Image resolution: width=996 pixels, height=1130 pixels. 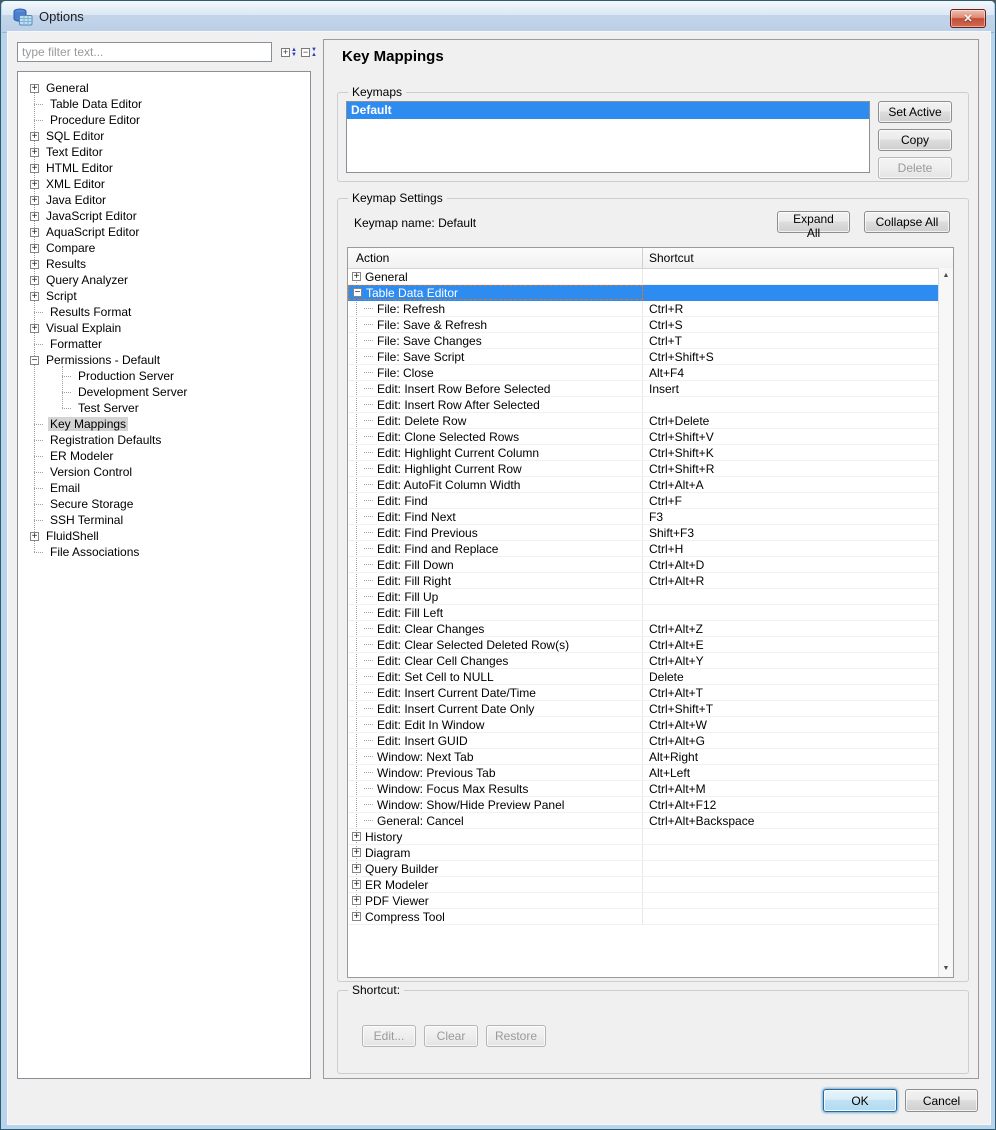 I want to click on tree-item-formatter: Formatter, so click(x=164, y=344).